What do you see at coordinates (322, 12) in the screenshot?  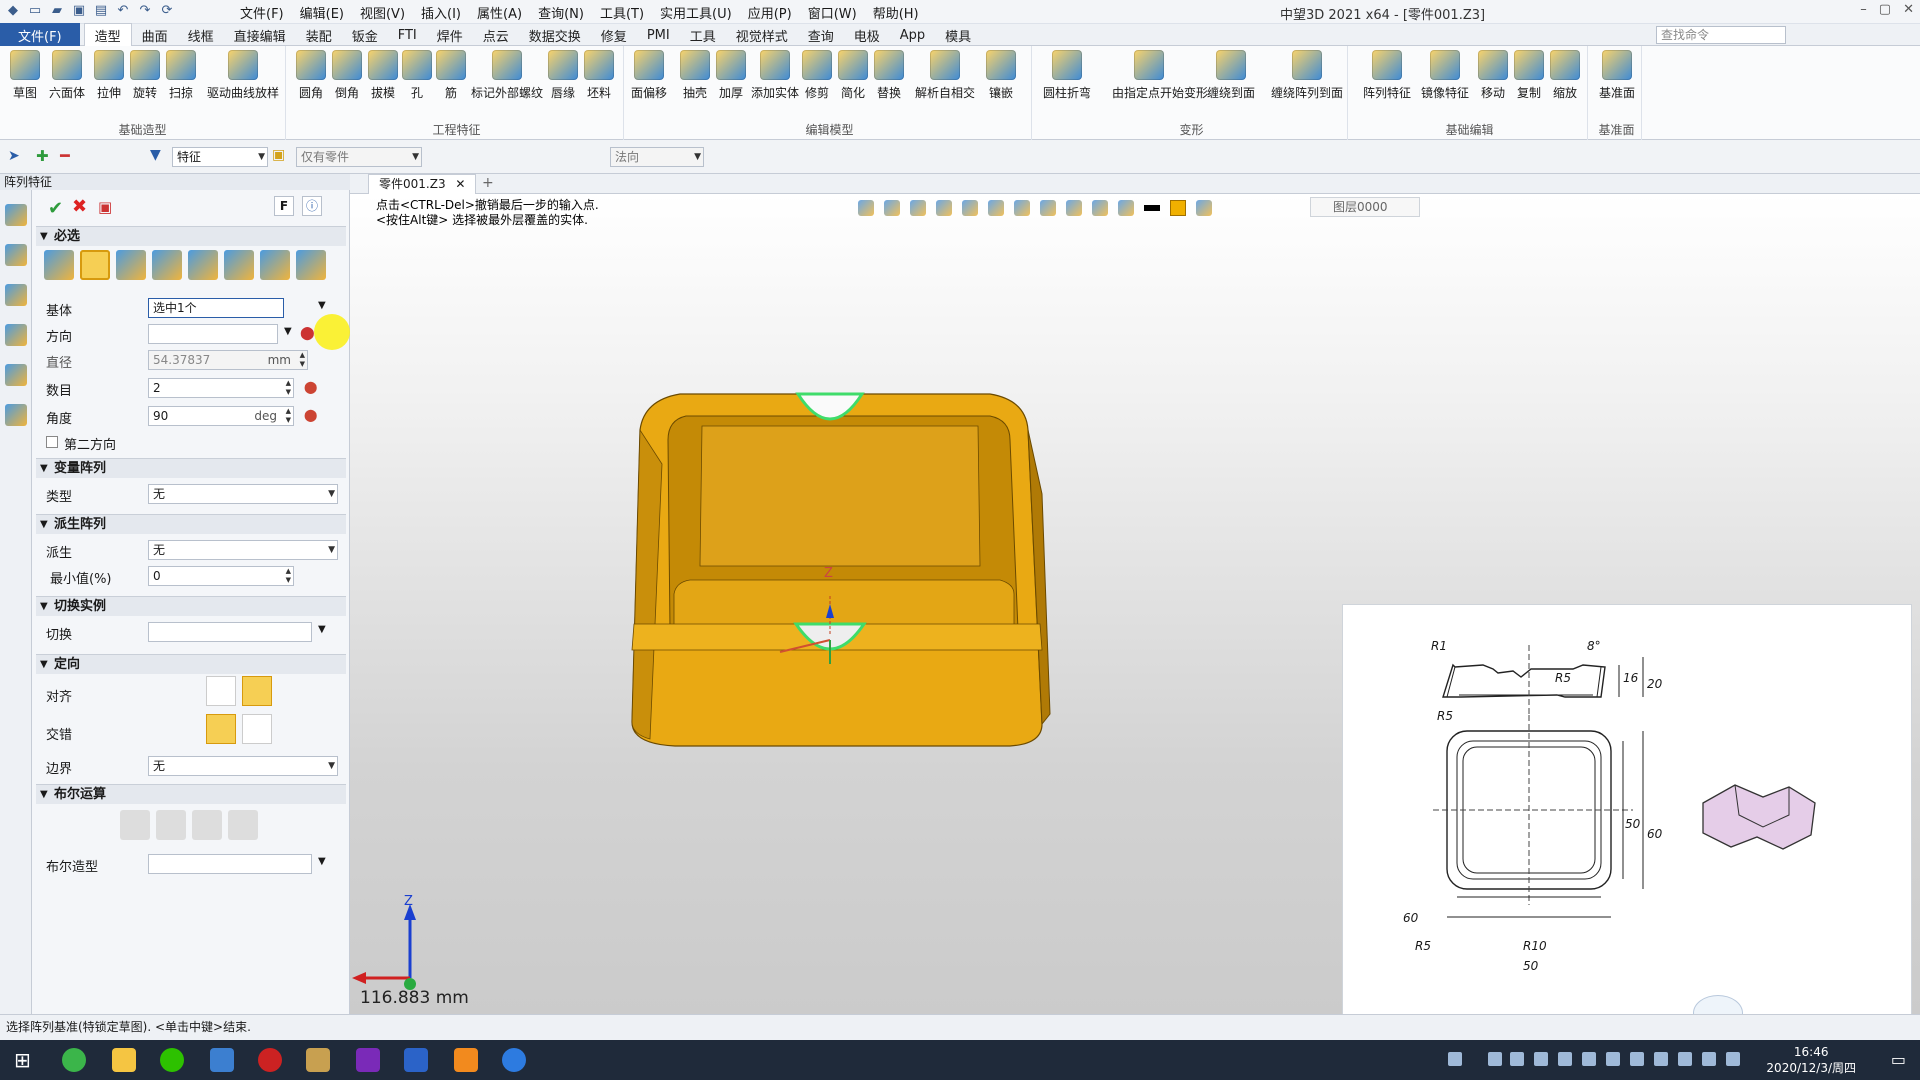 I see `menu-edit: 编辑(E)` at bounding box center [322, 12].